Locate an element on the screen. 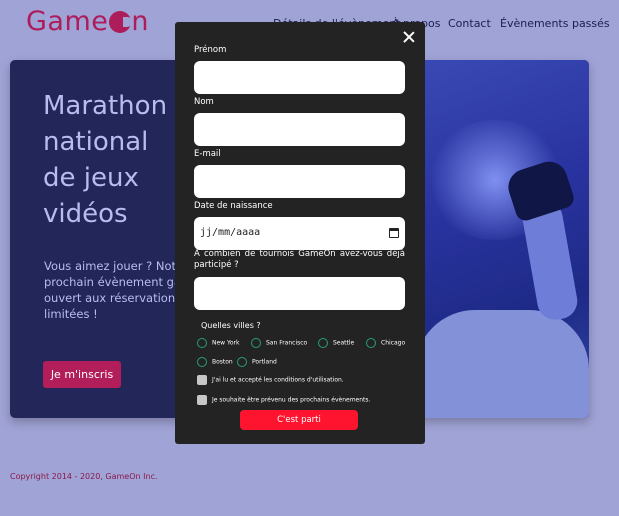  city-label: New York is located at coordinates (226, 343).